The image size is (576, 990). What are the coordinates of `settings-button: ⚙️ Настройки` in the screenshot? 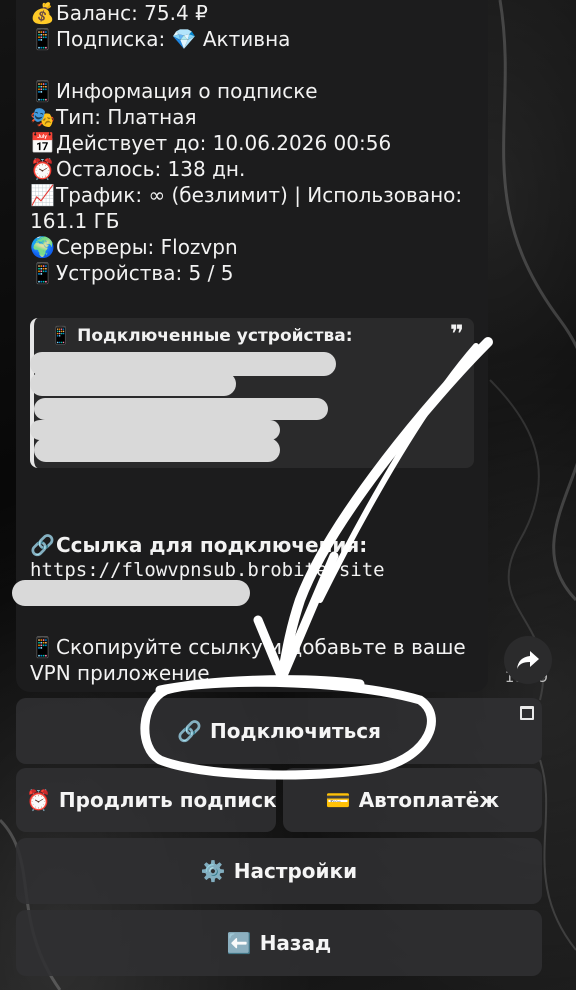 It's located at (279, 871).